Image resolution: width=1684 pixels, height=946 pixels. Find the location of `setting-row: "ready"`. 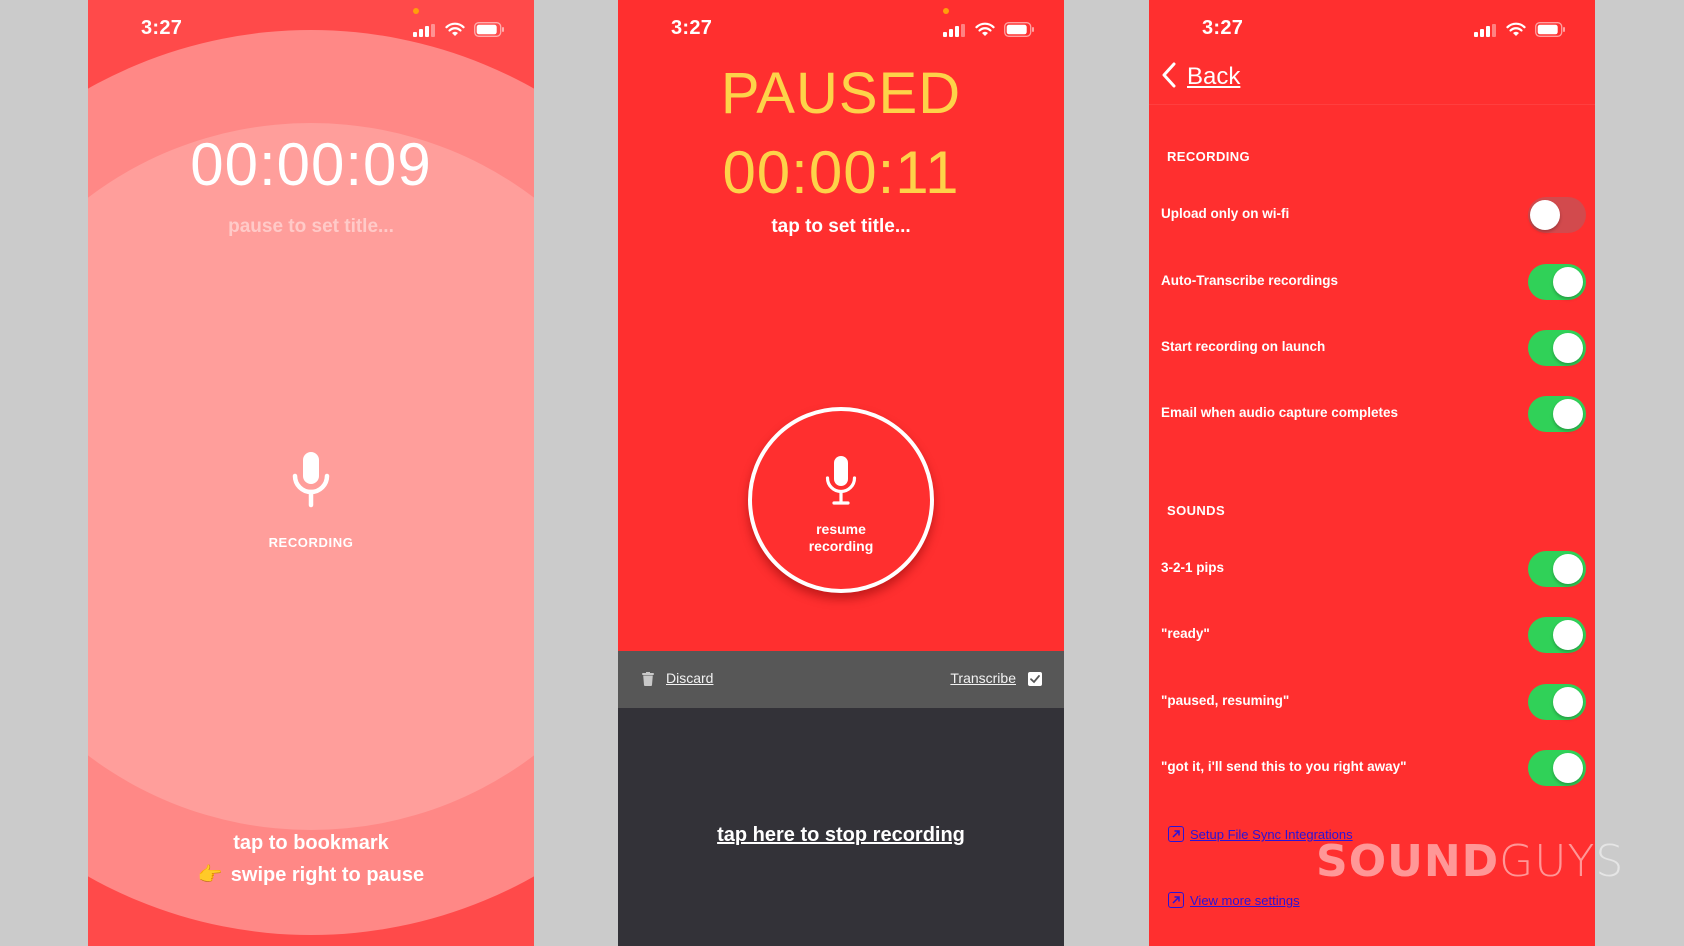

setting-row: "ready" is located at coordinates (1372, 635).